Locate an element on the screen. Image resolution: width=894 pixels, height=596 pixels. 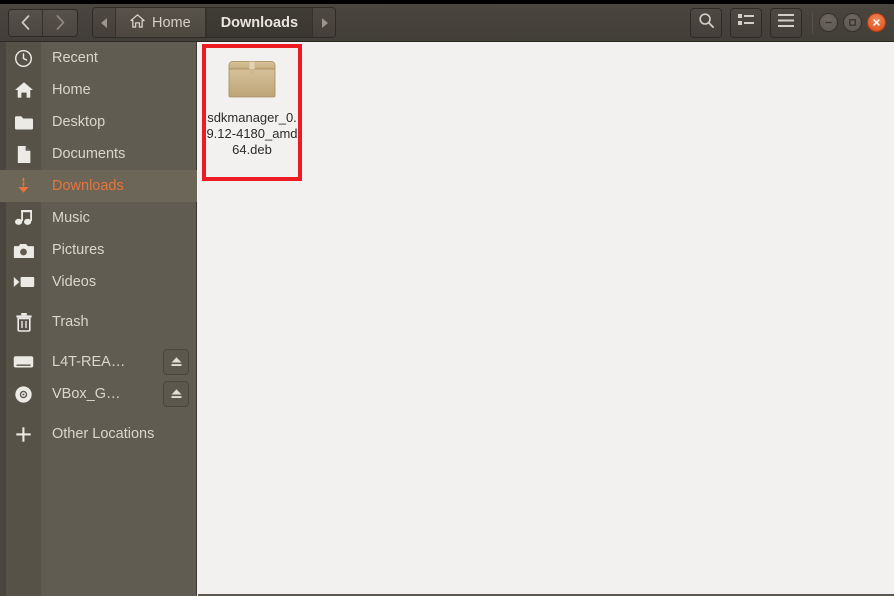
sidebar-item-desktop: Desktop is located at coordinates (98, 122).